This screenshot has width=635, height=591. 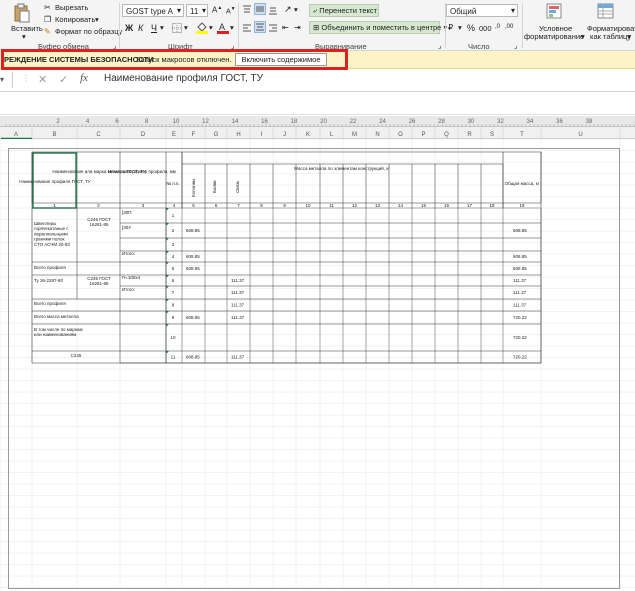 I want to click on font-size-value: 11, so click(x=194, y=11).